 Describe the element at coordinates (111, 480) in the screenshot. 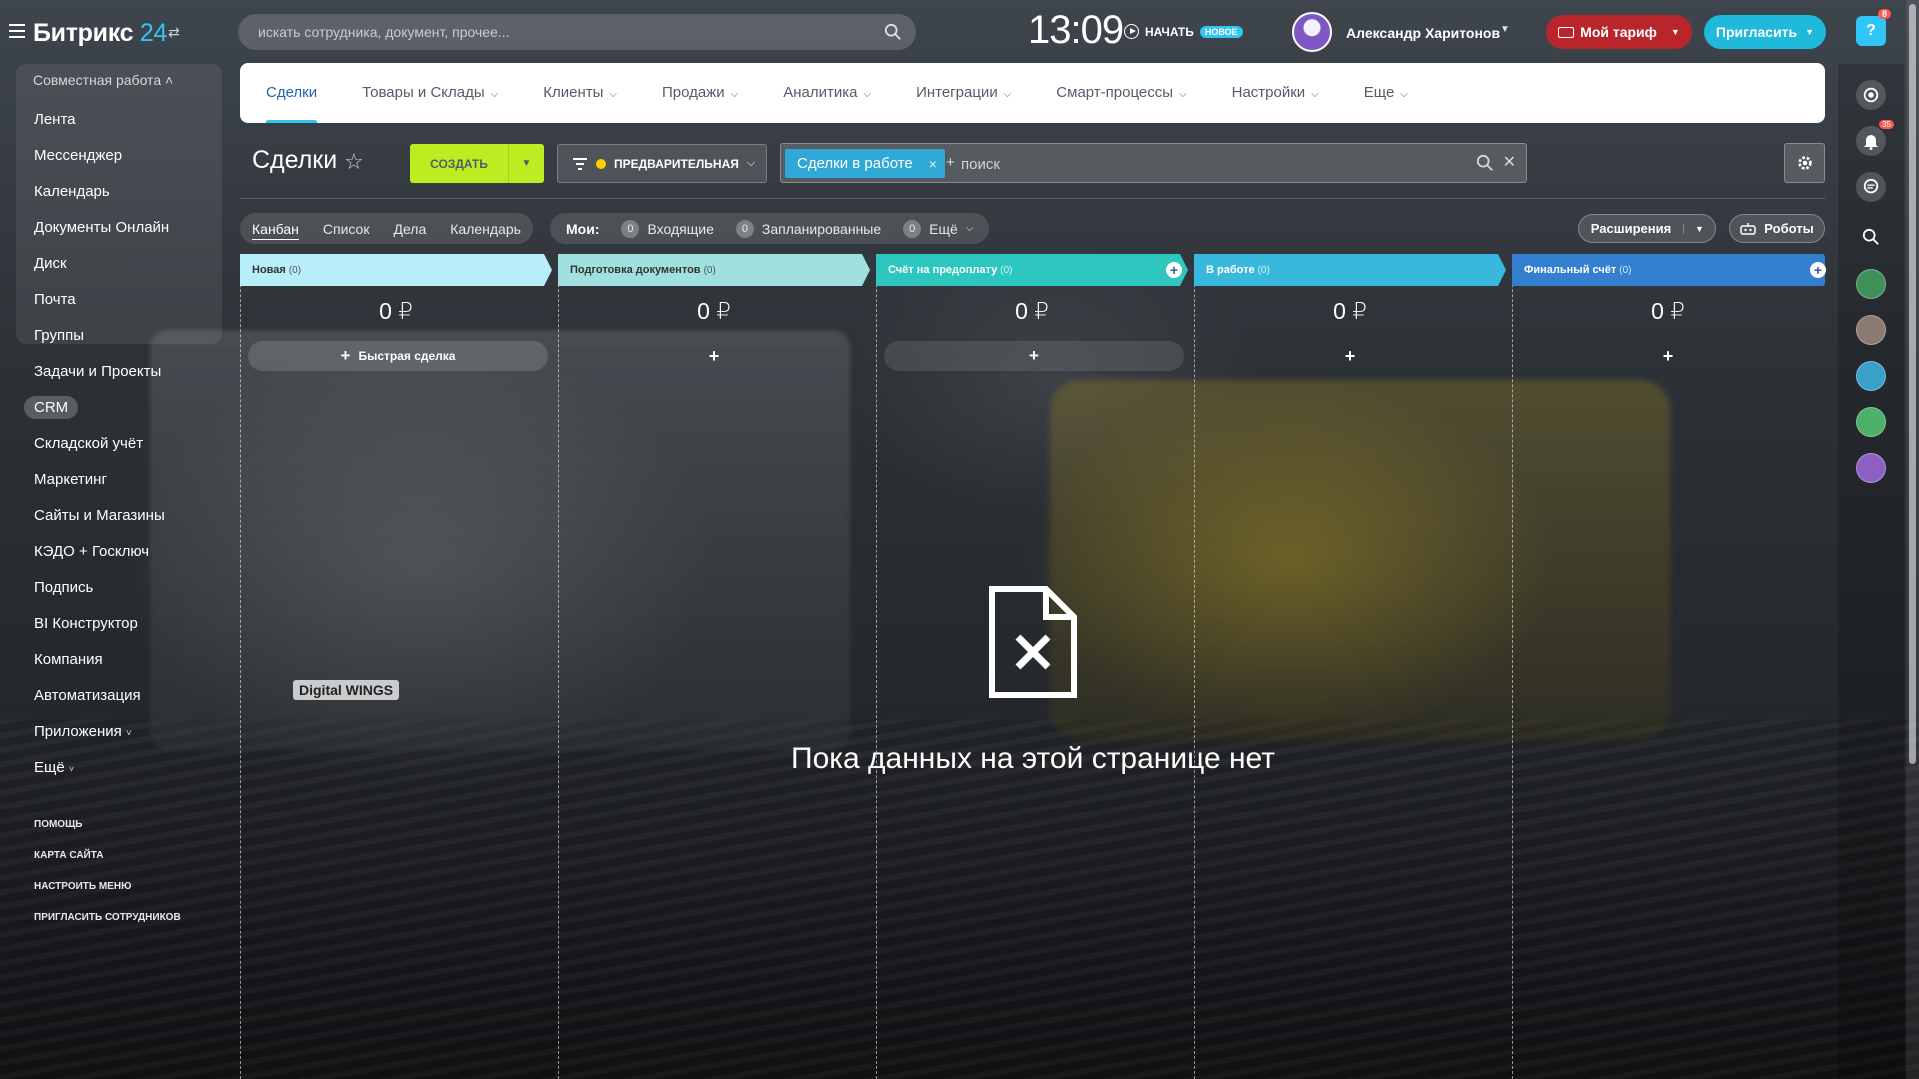

I see `sidebar-item-marketing: Маркетинг` at that location.